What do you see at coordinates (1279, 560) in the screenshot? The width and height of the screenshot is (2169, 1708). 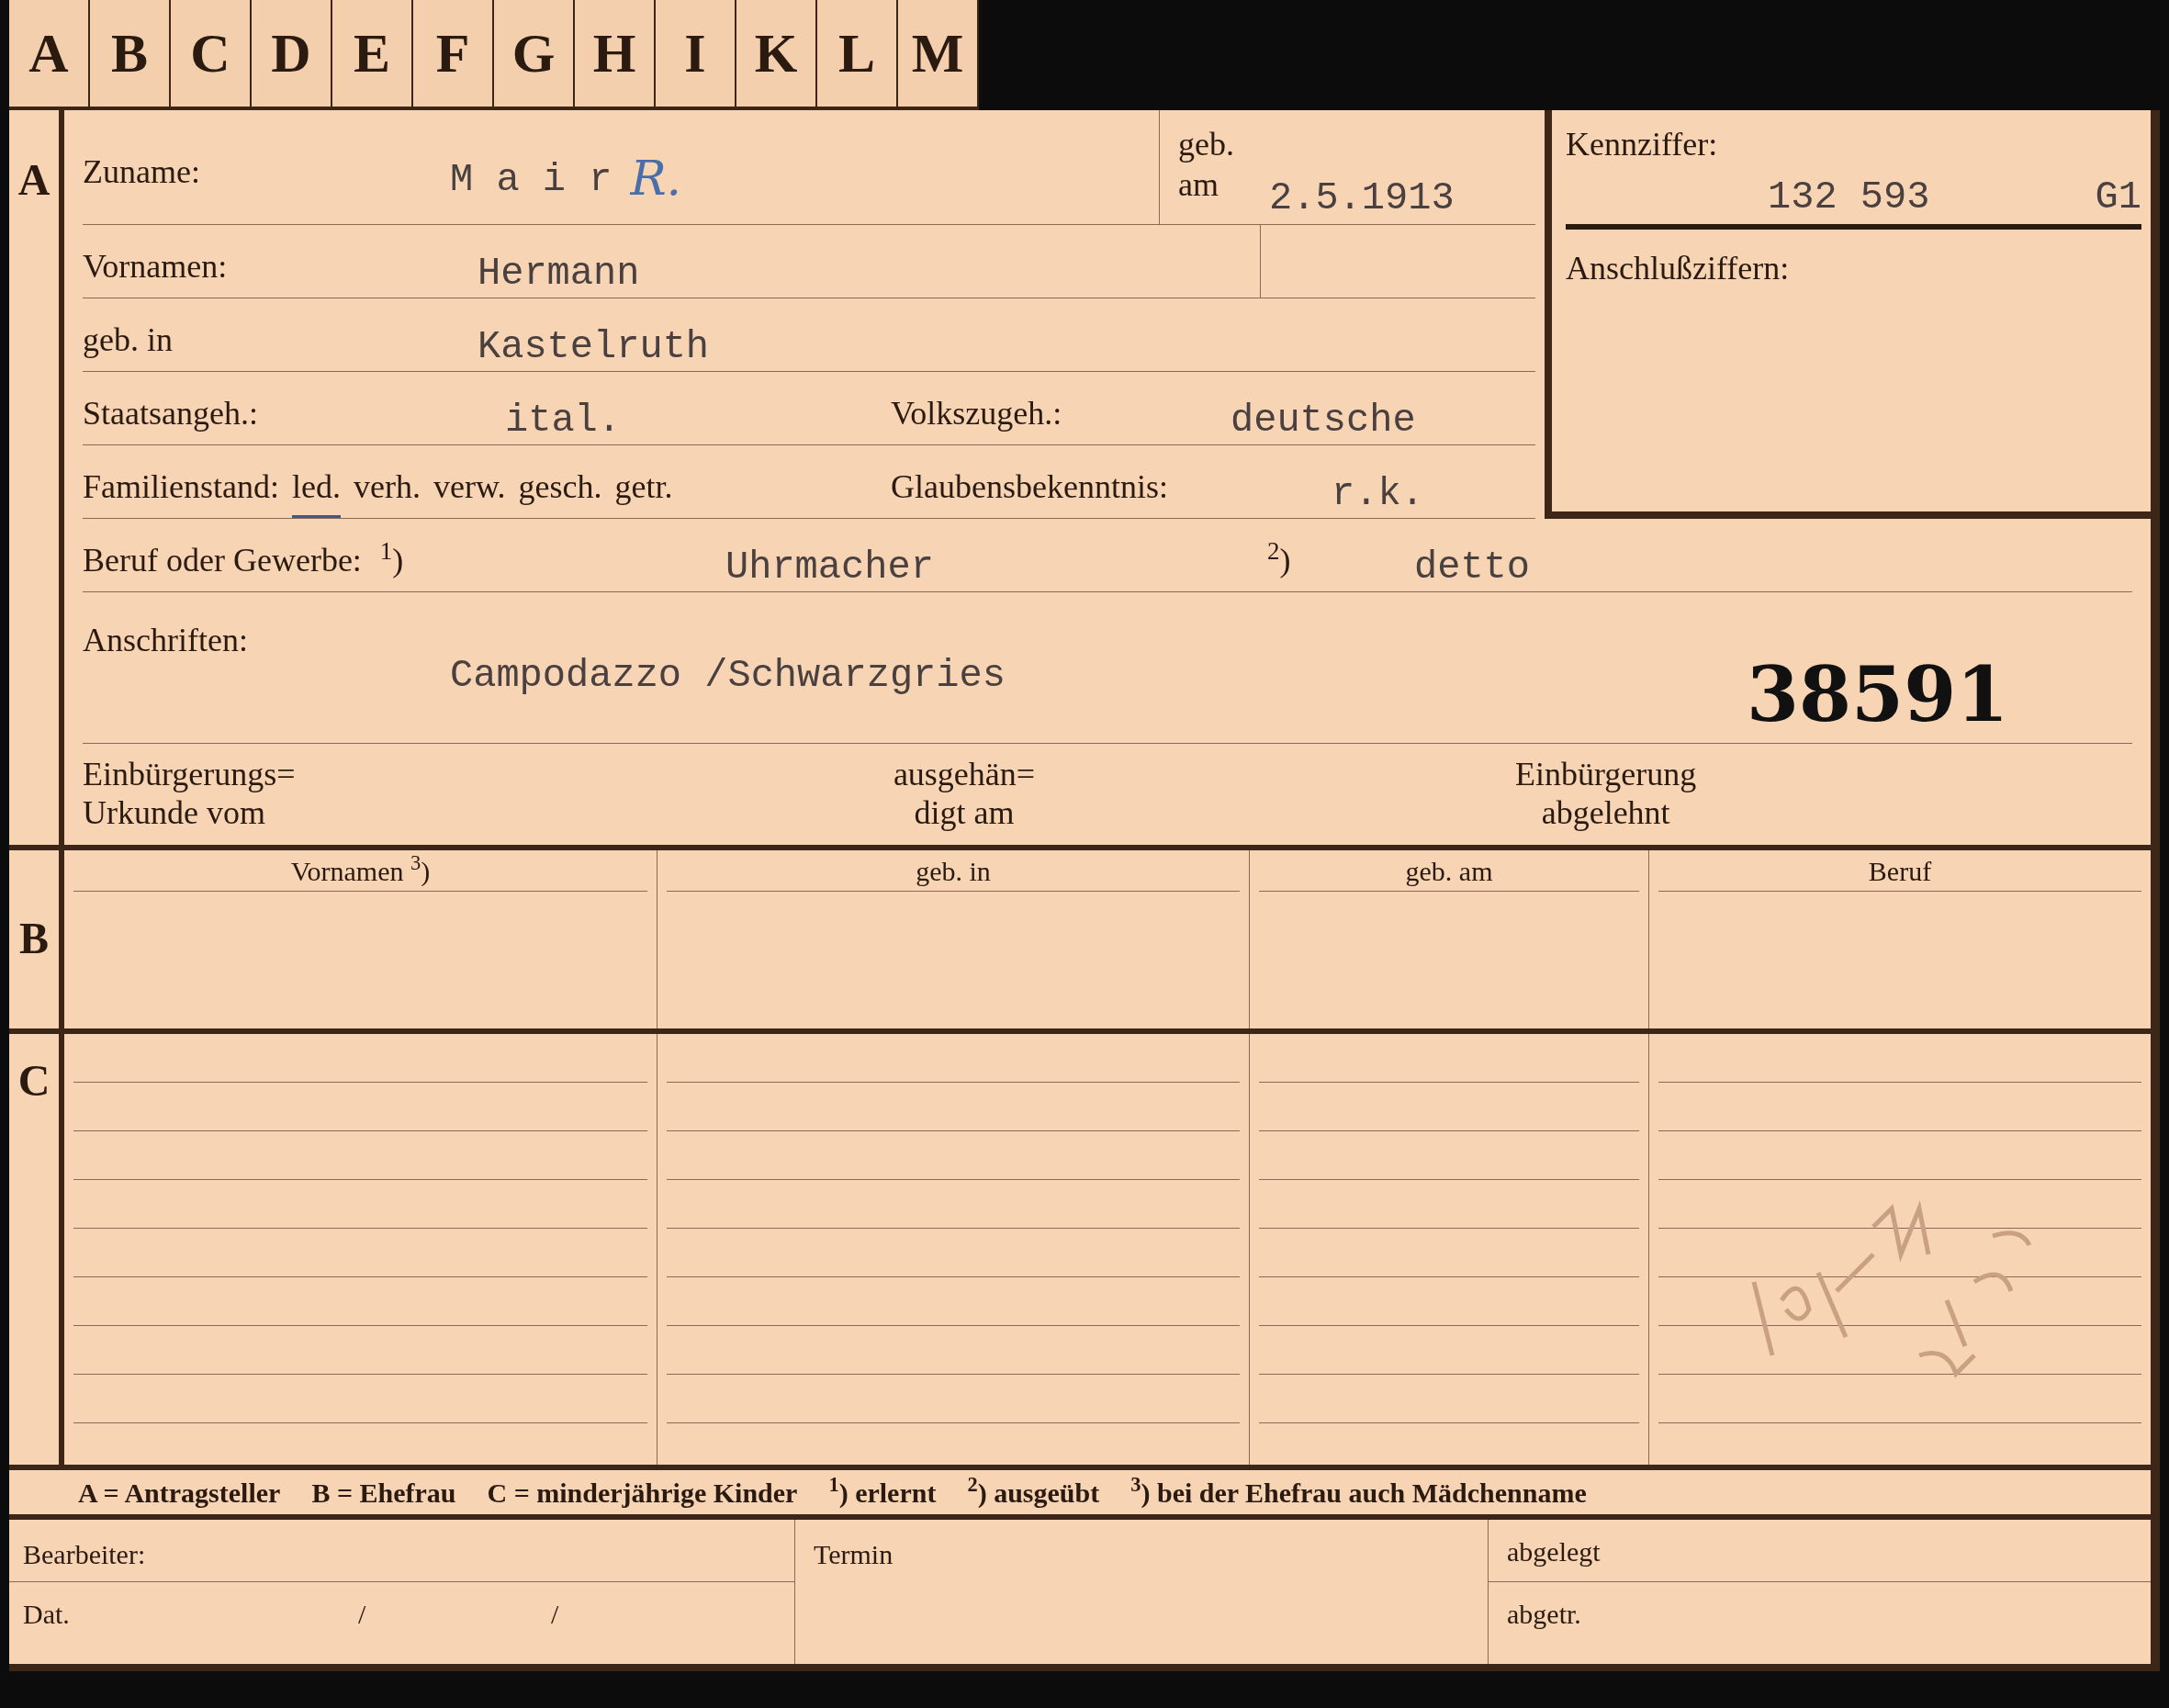 I see `footnote-mark: $^{2}$)` at bounding box center [1279, 560].